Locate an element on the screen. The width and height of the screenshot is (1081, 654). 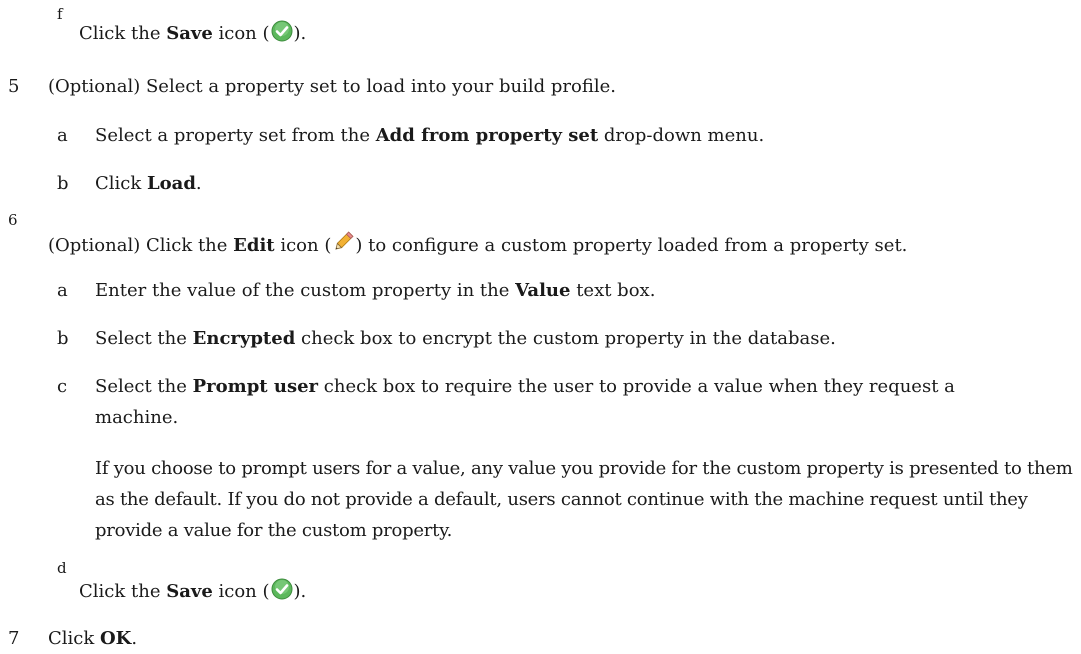
step-6c-continuation: machine. is located at coordinates (137, 417).